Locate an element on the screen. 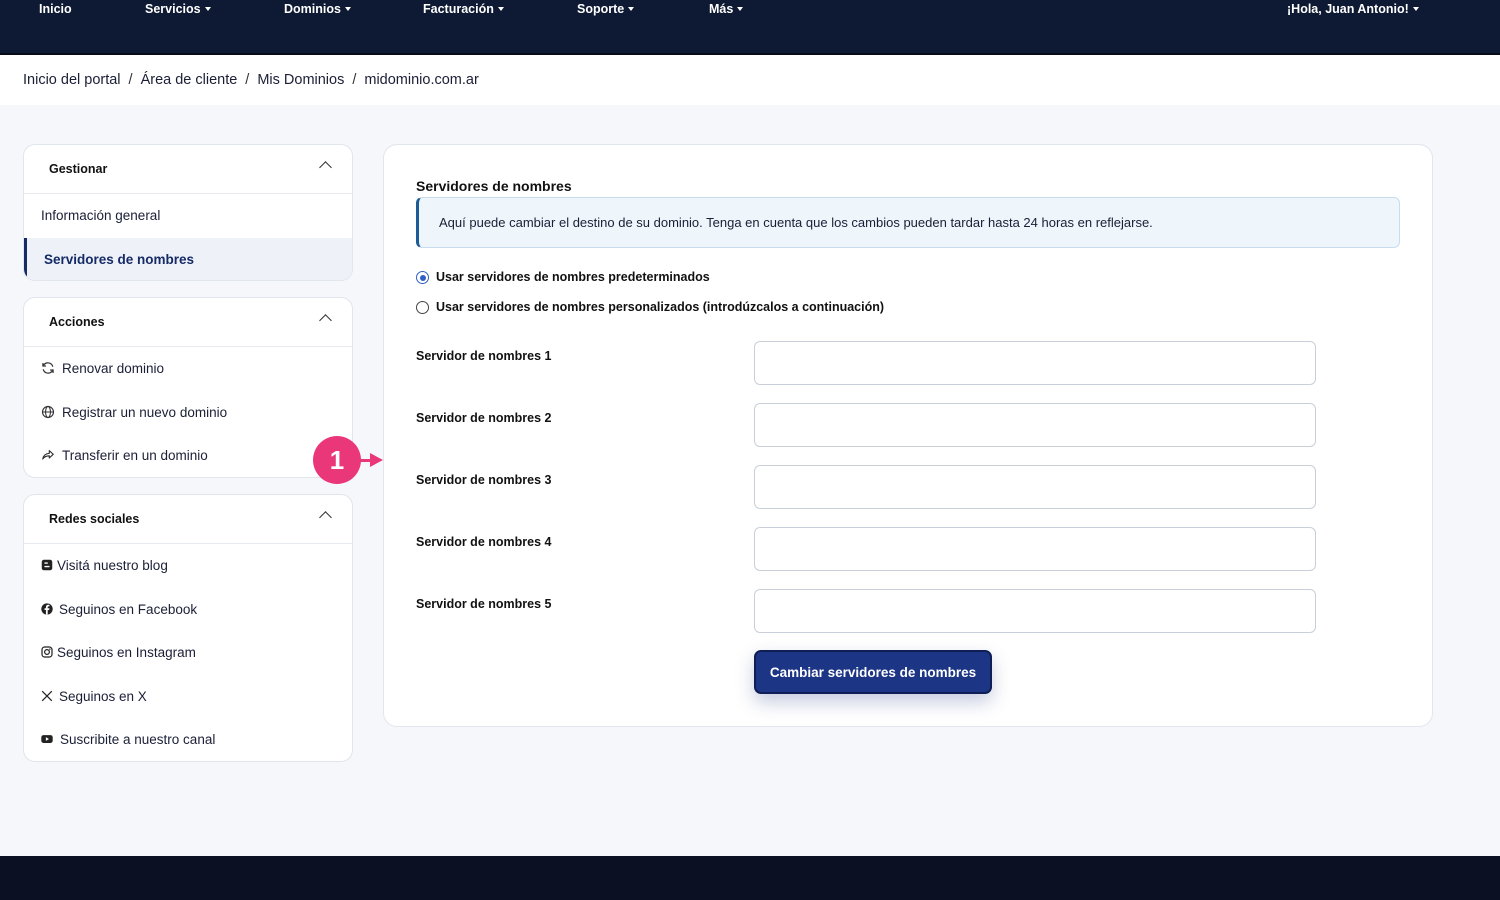 The width and height of the screenshot is (1500, 900). sidebar-item-nameservers: Servidores de nombres is located at coordinates (188, 258).